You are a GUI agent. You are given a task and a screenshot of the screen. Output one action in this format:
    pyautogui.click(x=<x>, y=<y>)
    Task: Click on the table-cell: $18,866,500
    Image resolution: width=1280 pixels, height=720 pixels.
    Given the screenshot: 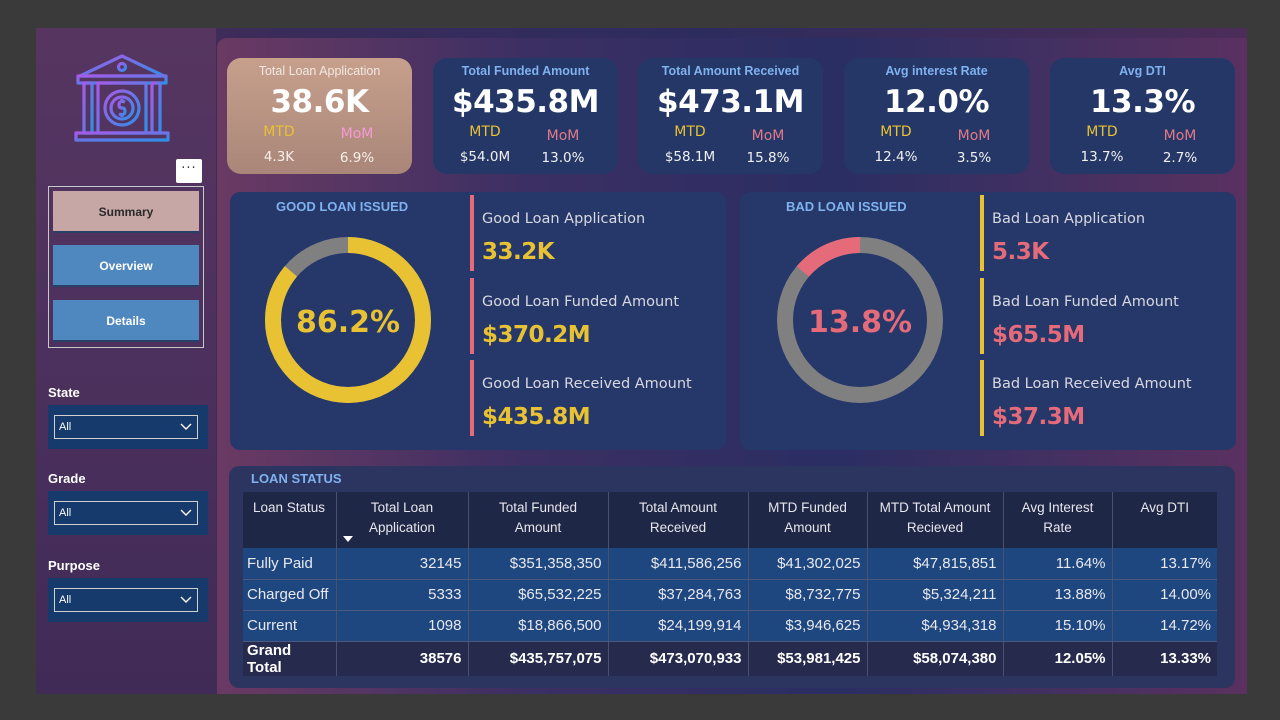 What is the action you would take?
    pyautogui.click(x=538, y=626)
    